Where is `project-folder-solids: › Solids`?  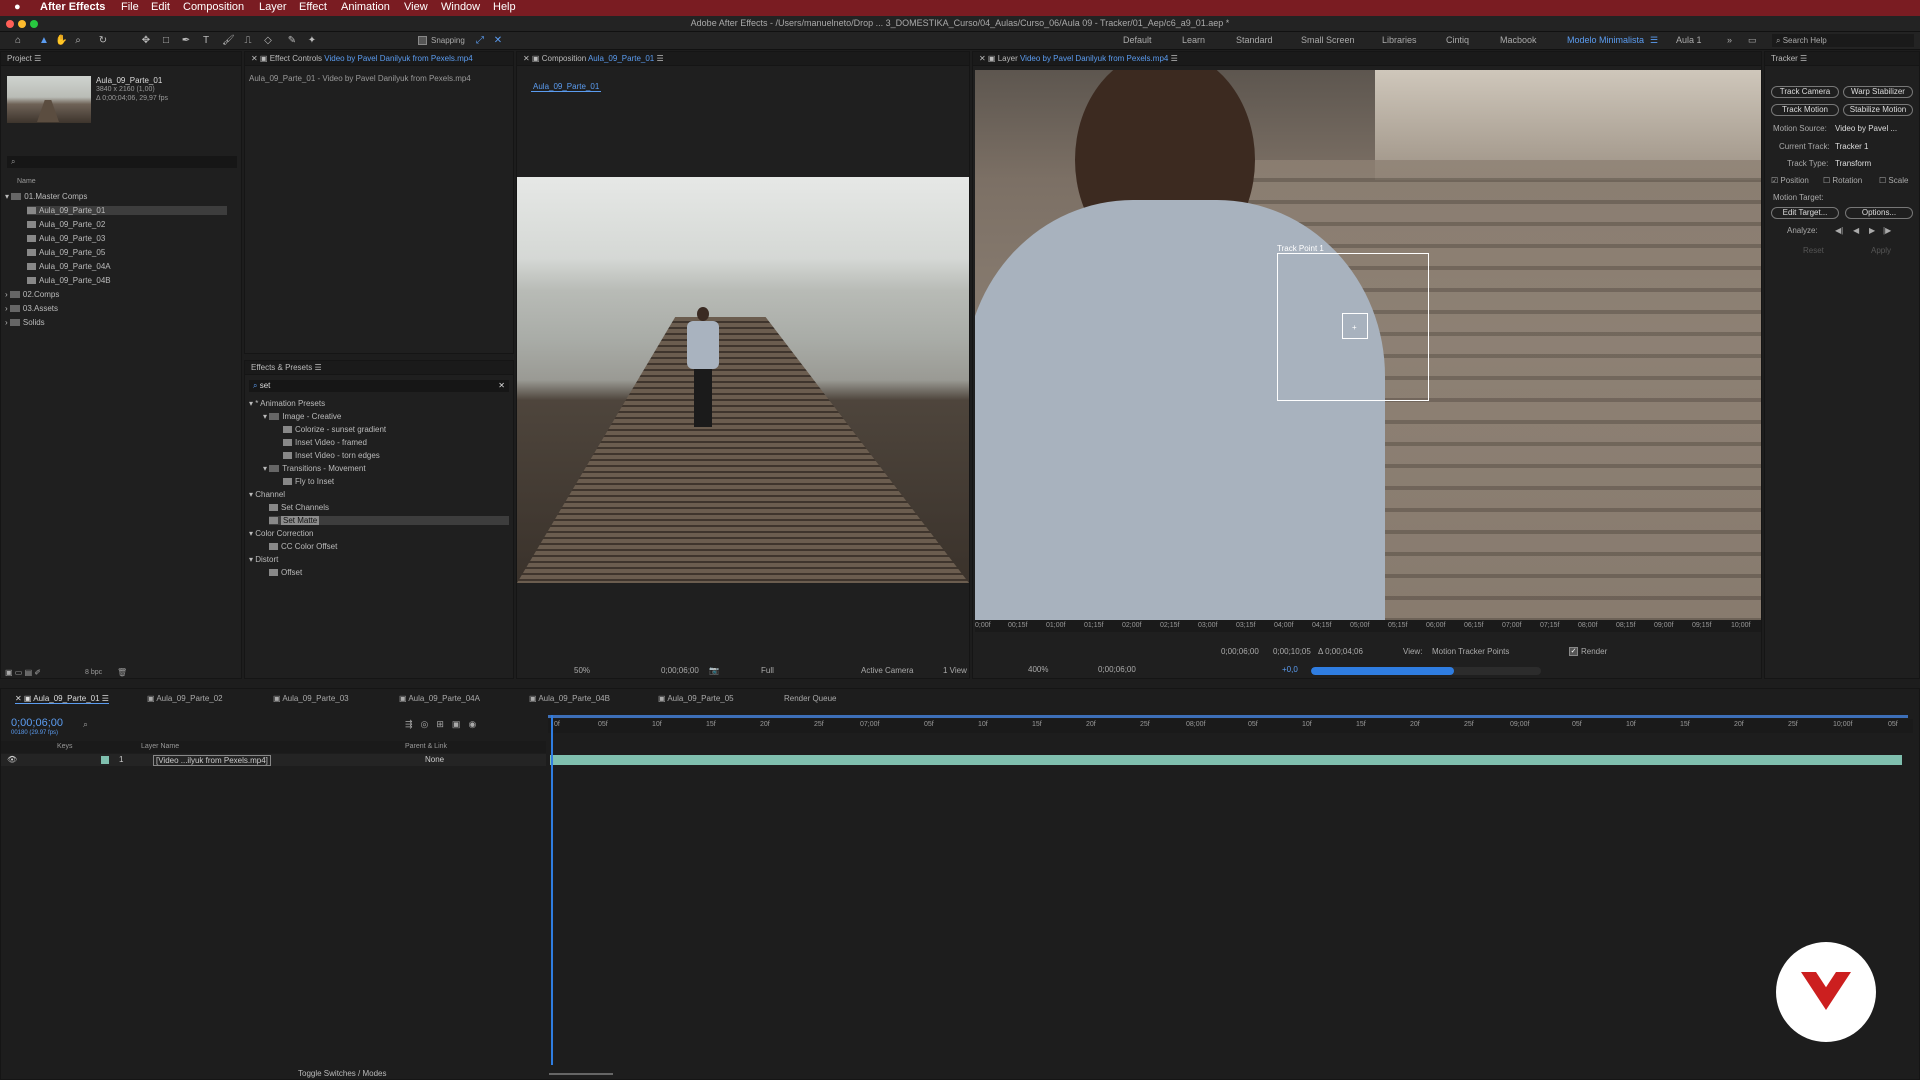 project-folder-solids: › Solids is located at coordinates (25, 322).